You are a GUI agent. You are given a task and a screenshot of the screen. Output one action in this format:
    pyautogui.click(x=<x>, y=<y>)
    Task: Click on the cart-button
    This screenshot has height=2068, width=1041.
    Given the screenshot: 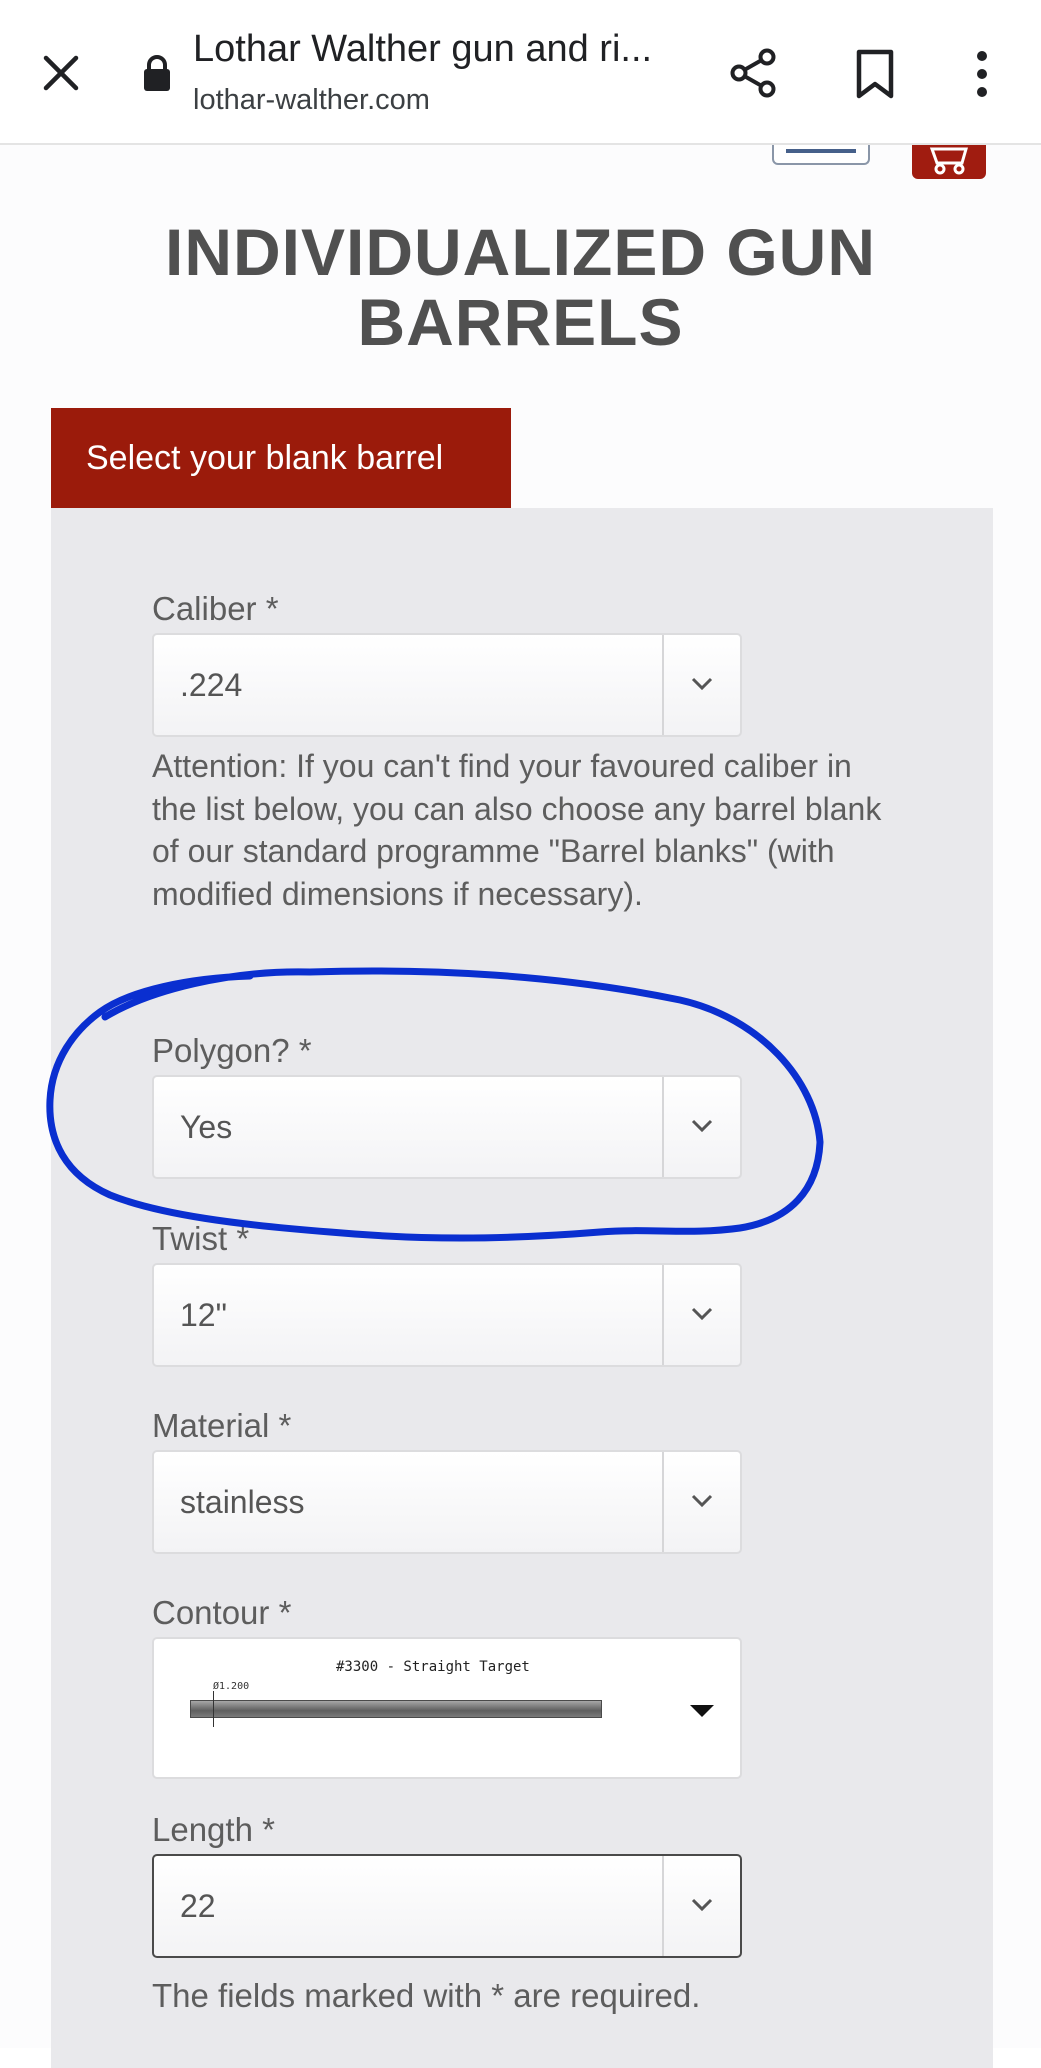 What is the action you would take?
    pyautogui.click(x=949, y=162)
    